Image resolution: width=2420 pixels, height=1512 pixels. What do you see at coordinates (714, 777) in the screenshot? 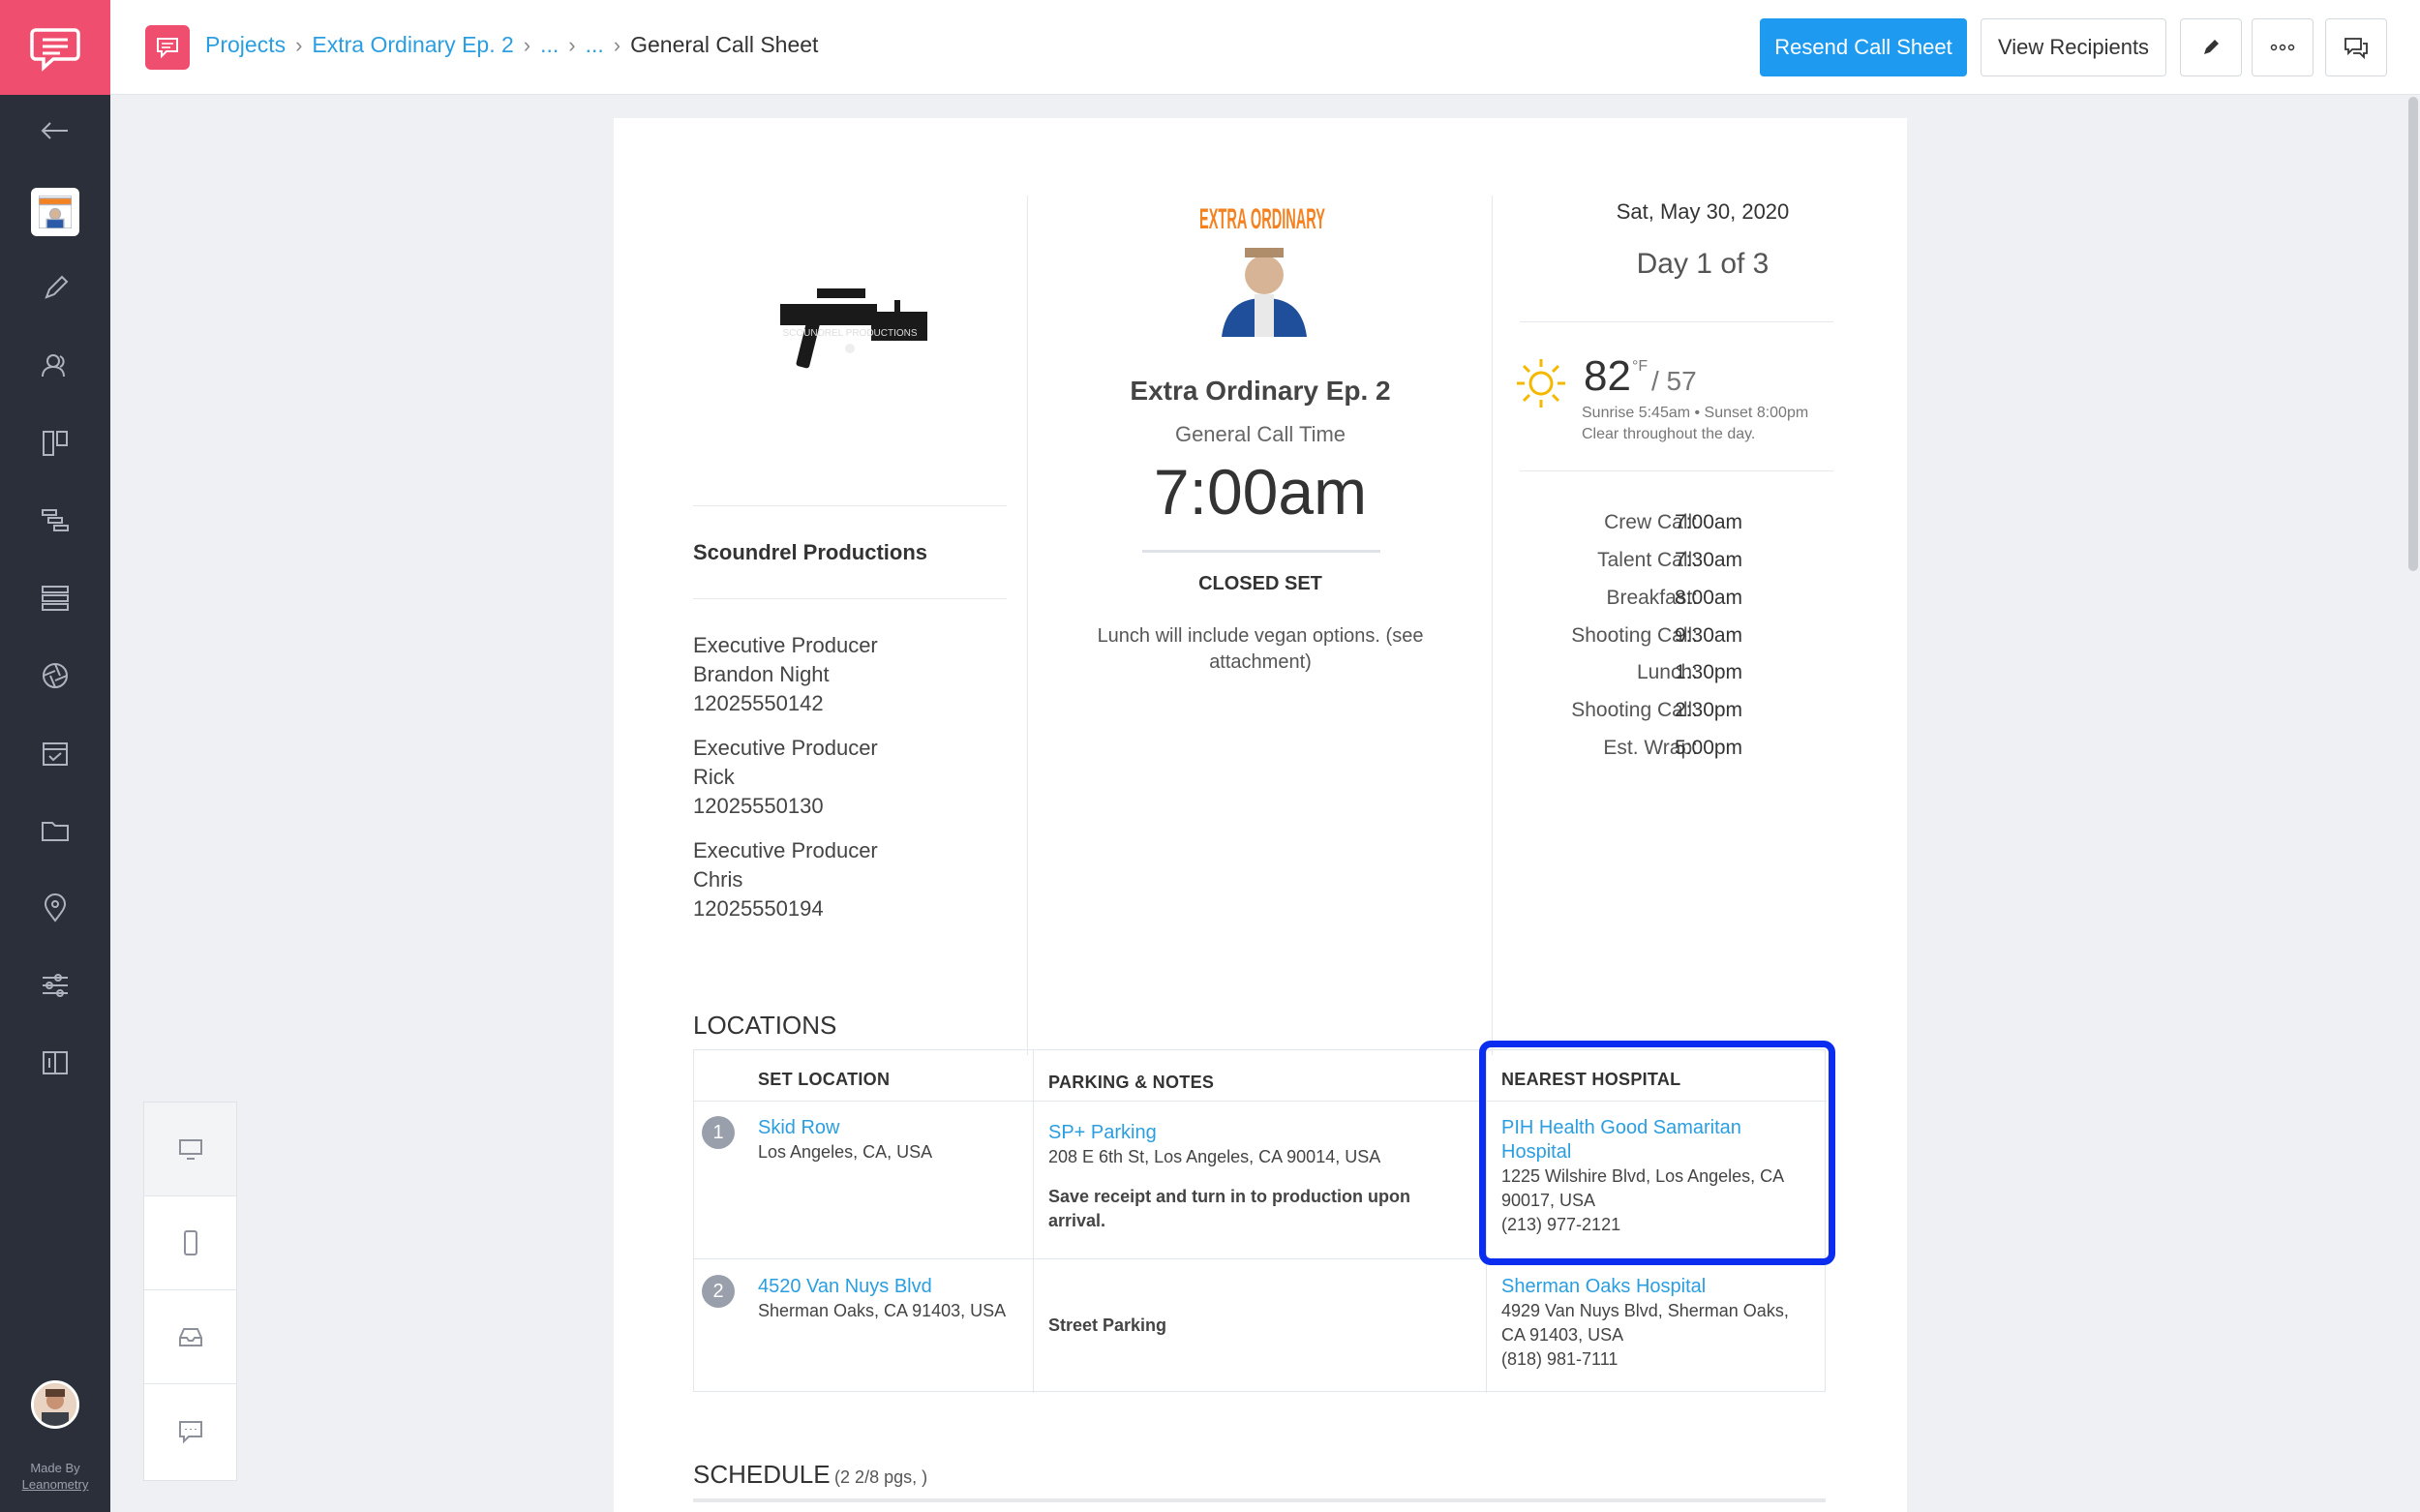
I see `contact-name: Rick` at bounding box center [714, 777].